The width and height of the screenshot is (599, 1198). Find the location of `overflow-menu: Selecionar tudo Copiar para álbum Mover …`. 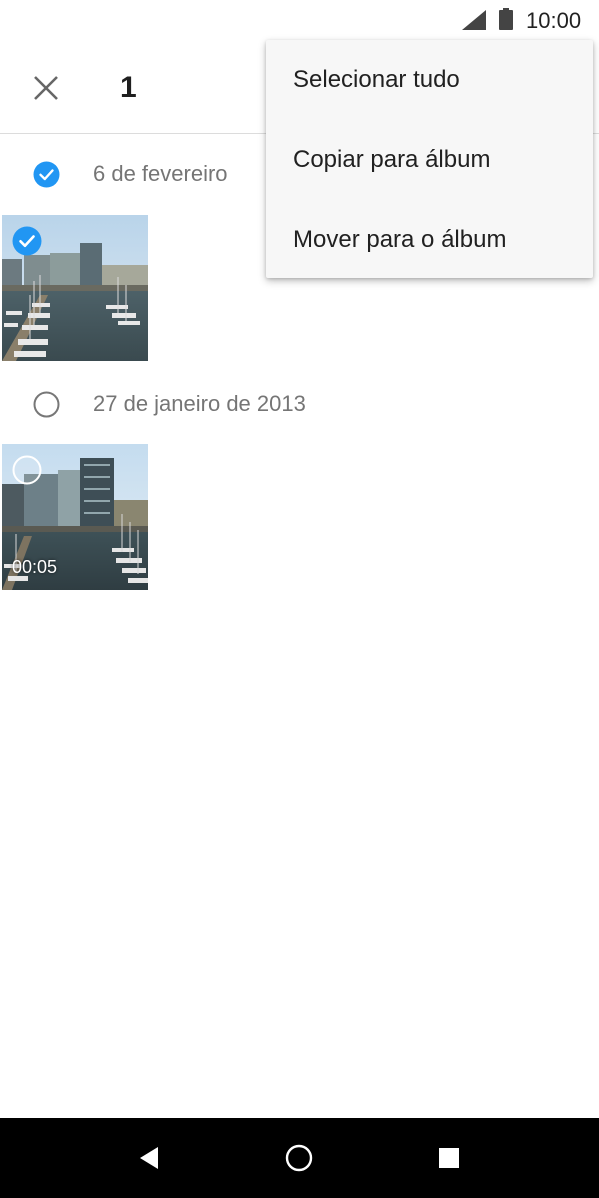

overflow-menu: Selecionar tudo Copiar para álbum Mover … is located at coordinates (429, 159).